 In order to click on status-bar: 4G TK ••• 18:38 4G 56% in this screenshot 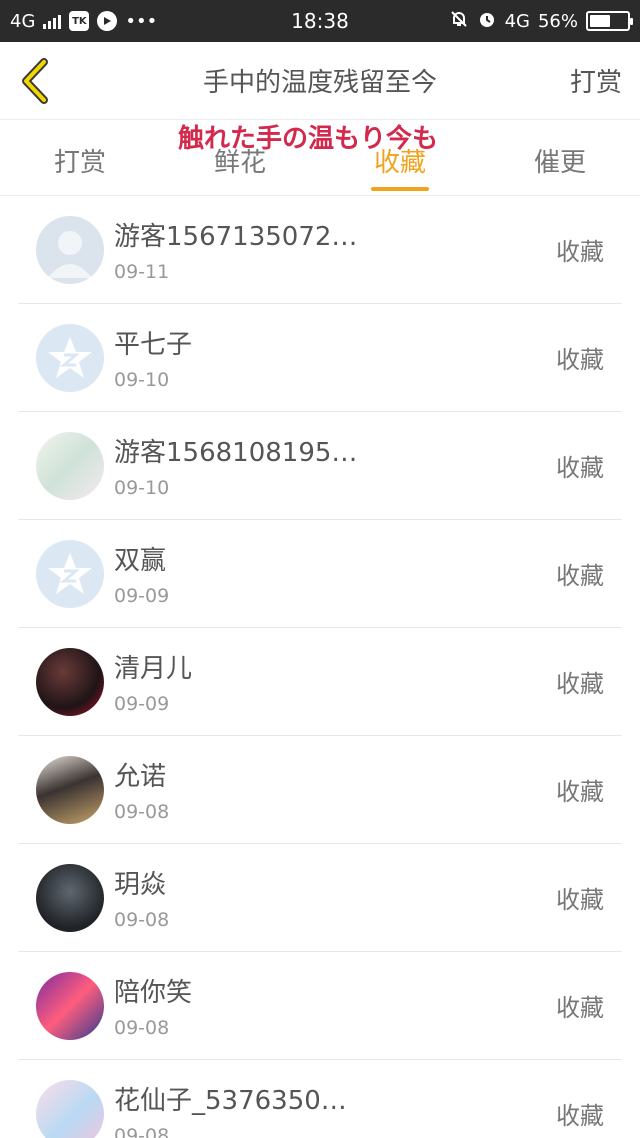, I will do `click(320, 21)`.